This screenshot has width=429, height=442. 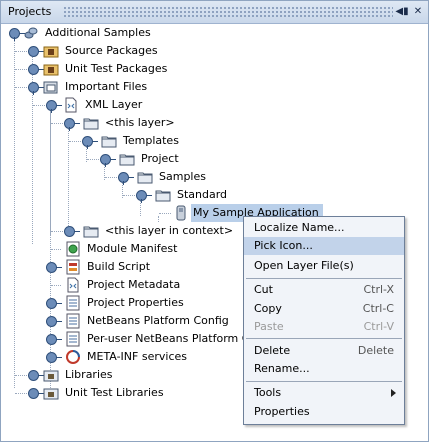 What do you see at coordinates (73, 249) in the screenshot?
I see `manifest-icon` at bounding box center [73, 249].